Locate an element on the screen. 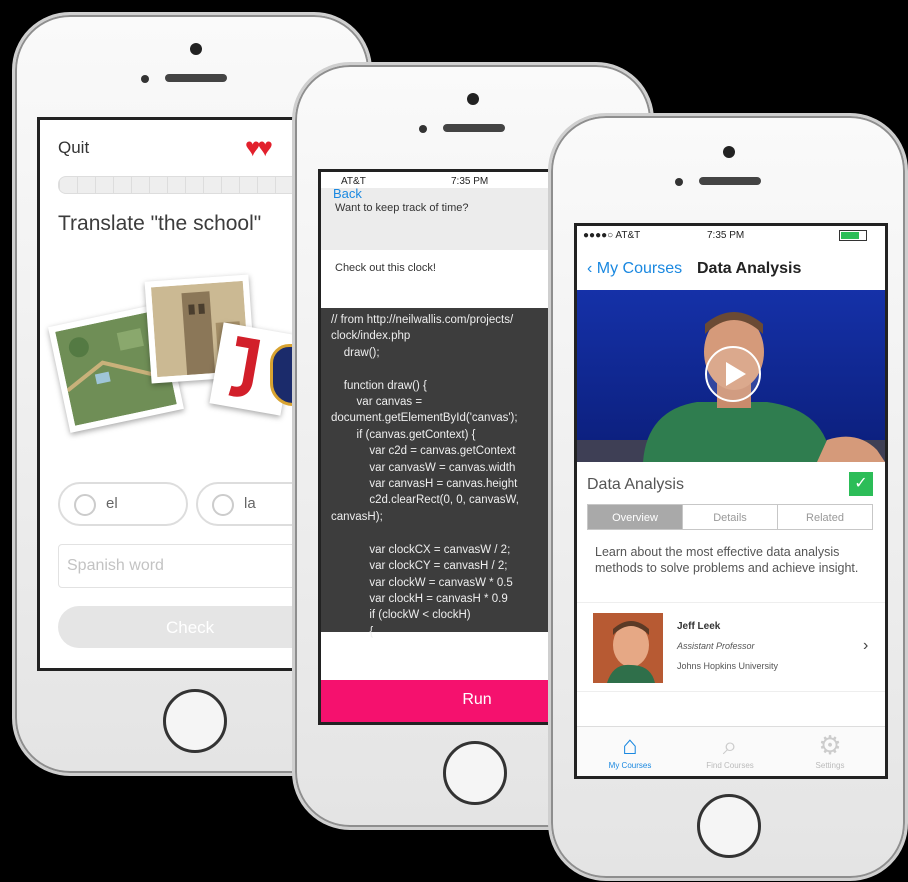 Image resolution: width=908 pixels, height=882 pixels. back-label: My Courses is located at coordinates (639, 268).